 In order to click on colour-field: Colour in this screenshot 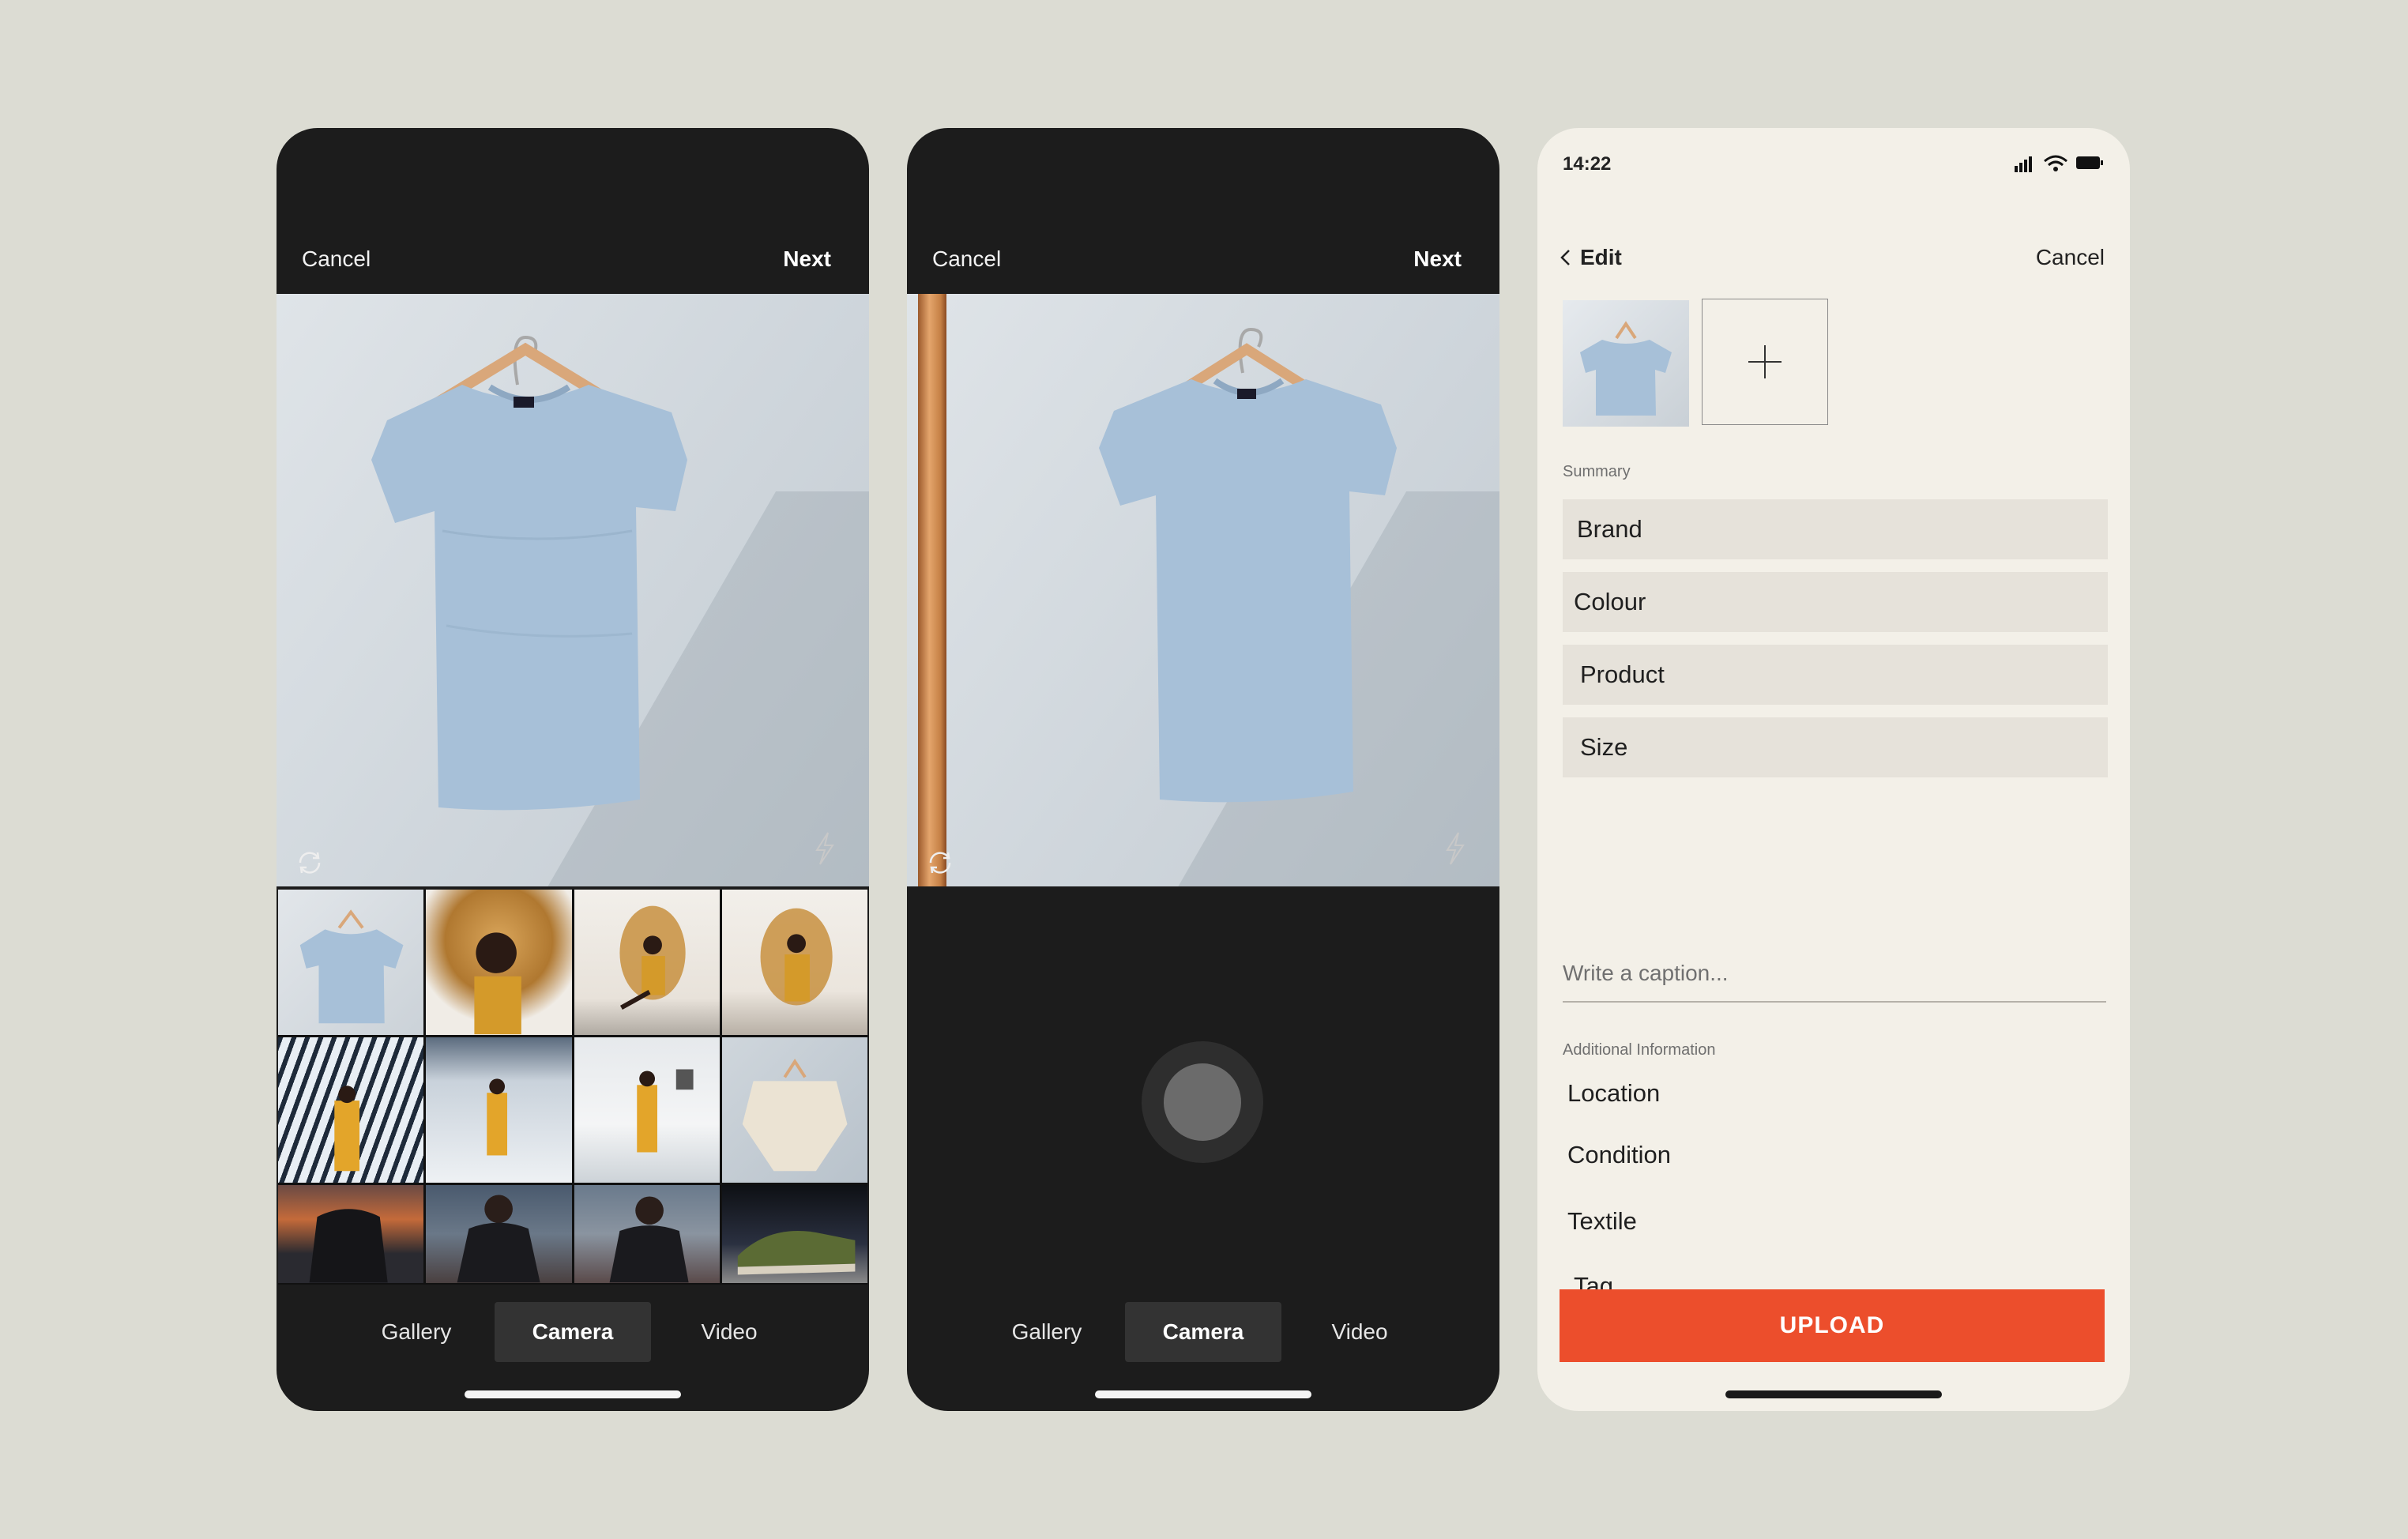, I will do `click(1835, 602)`.